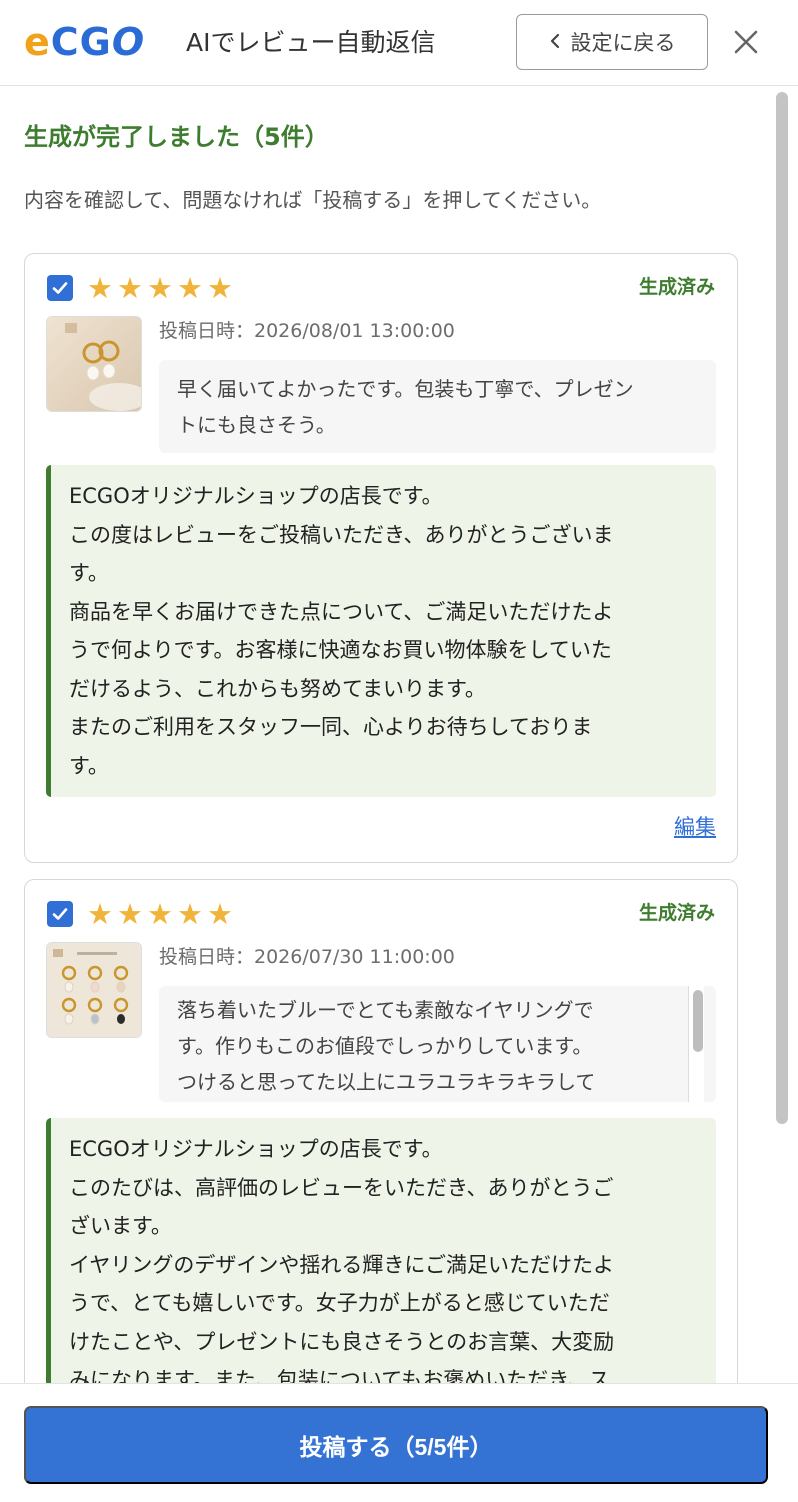 The width and height of the screenshot is (798, 1502). I want to click on back-to-settings-button: 設定に戻る, so click(612, 42).